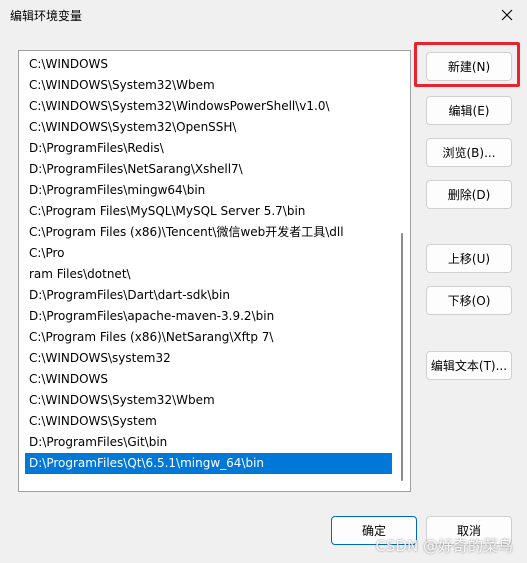 Image resolution: width=527 pixels, height=563 pixels. What do you see at coordinates (208, 190) in the screenshot?
I see `list-item: D:\ProgramFiles\mingw64\bin` at bounding box center [208, 190].